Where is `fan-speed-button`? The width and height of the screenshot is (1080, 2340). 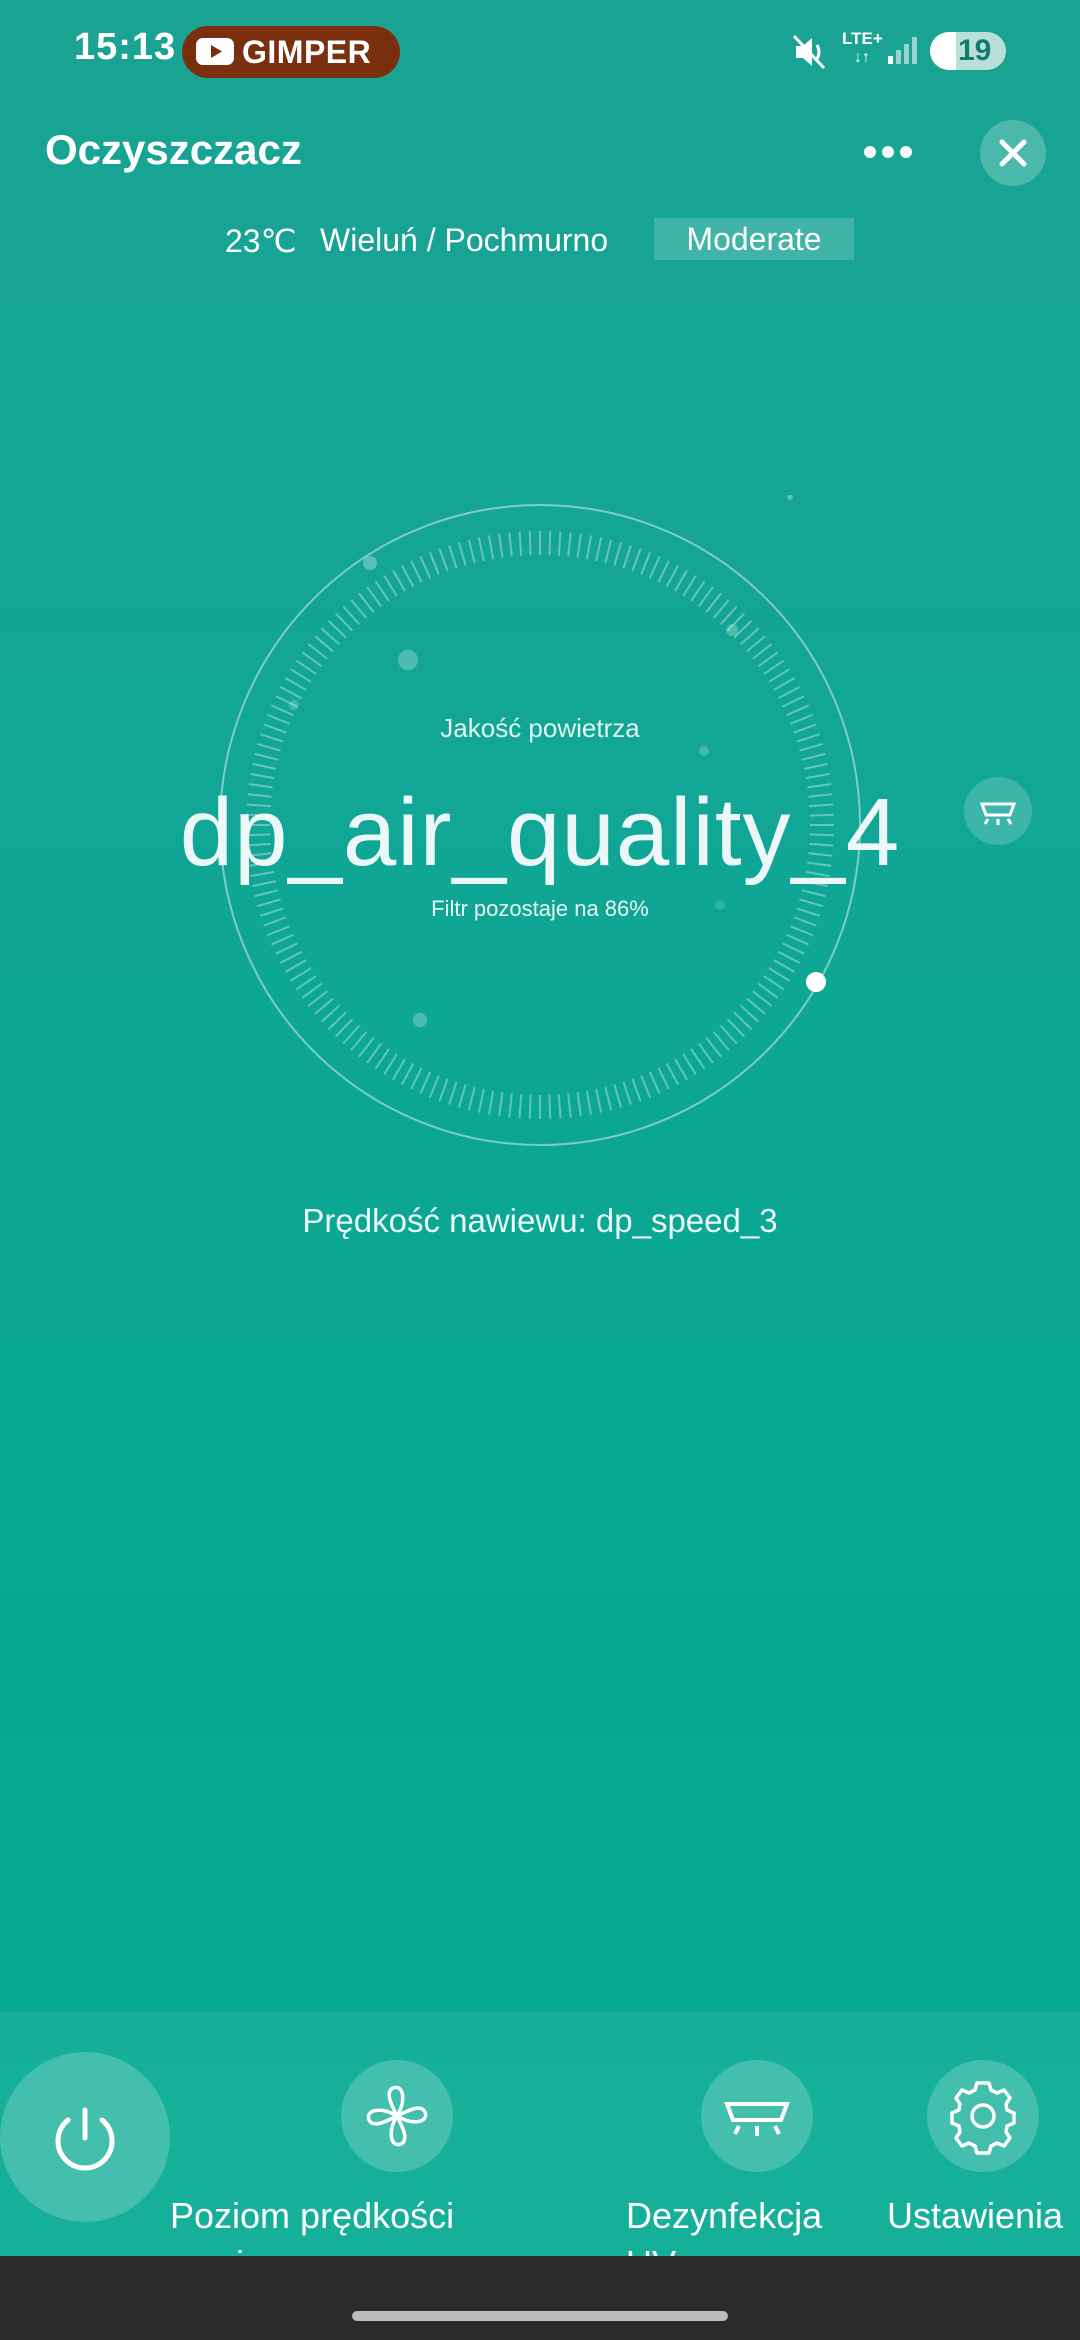
fan-speed-button is located at coordinates (397, 2116).